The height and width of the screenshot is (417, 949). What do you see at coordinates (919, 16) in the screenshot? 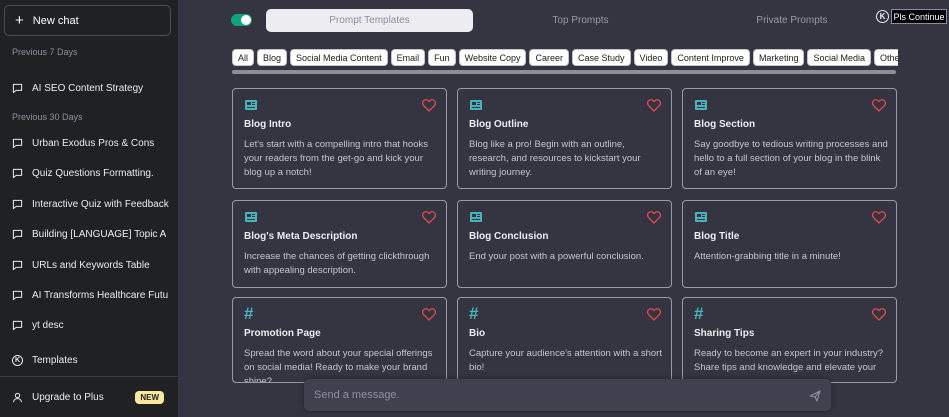
I see `pls-continue-button: Pls Continue` at bounding box center [919, 16].